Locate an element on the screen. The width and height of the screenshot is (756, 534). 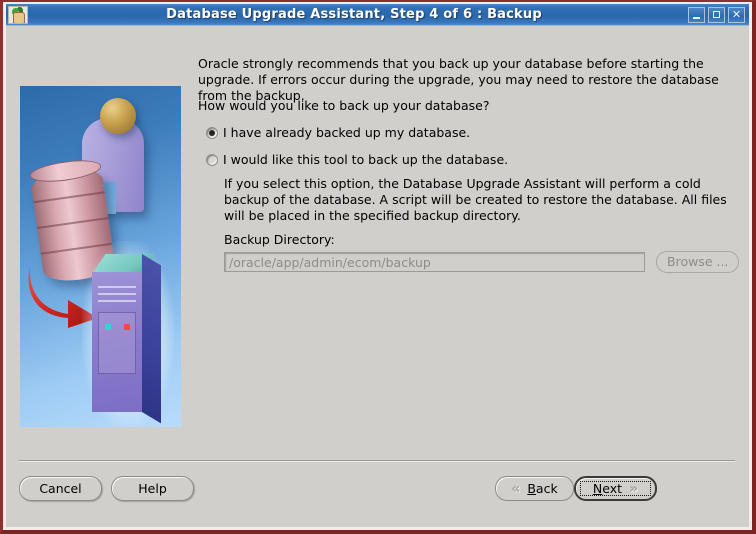
oracle-assistant-icon is located at coordinates (18, 15).